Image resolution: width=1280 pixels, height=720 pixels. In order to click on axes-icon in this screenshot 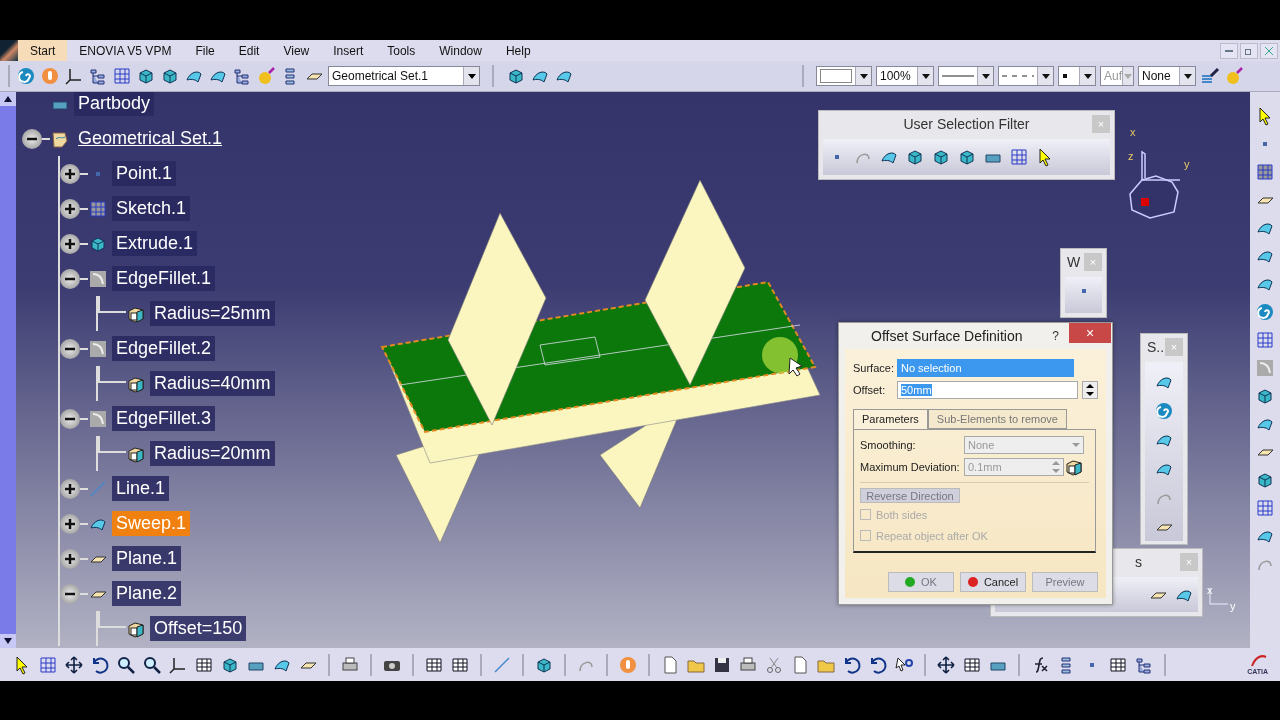, I will do `click(74, 76)`.